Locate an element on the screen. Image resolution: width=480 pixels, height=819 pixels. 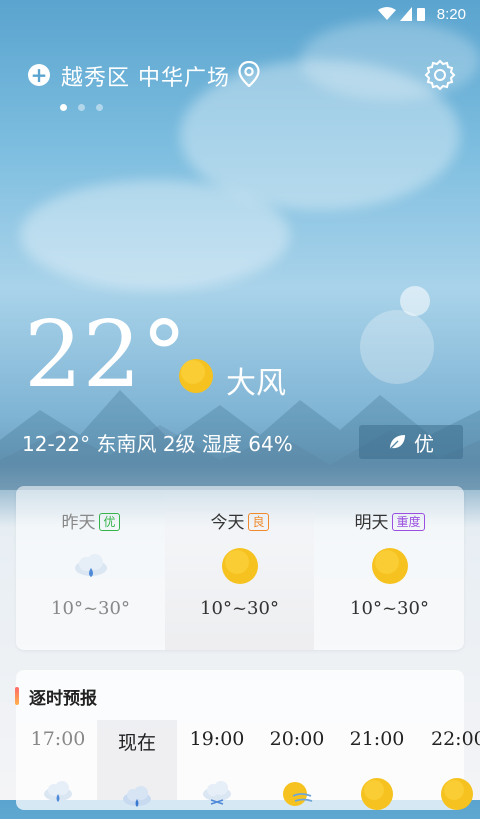
hourly-title-text: 逐时预报 is located at coordinates (63, 699).